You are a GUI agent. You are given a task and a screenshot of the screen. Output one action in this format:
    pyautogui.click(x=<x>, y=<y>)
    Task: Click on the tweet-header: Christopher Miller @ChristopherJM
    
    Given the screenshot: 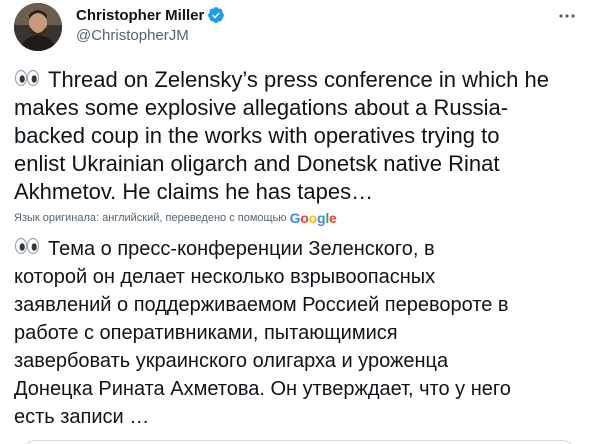 What is the action you would take?
    pyautogui.click(x=297, y=28)
    